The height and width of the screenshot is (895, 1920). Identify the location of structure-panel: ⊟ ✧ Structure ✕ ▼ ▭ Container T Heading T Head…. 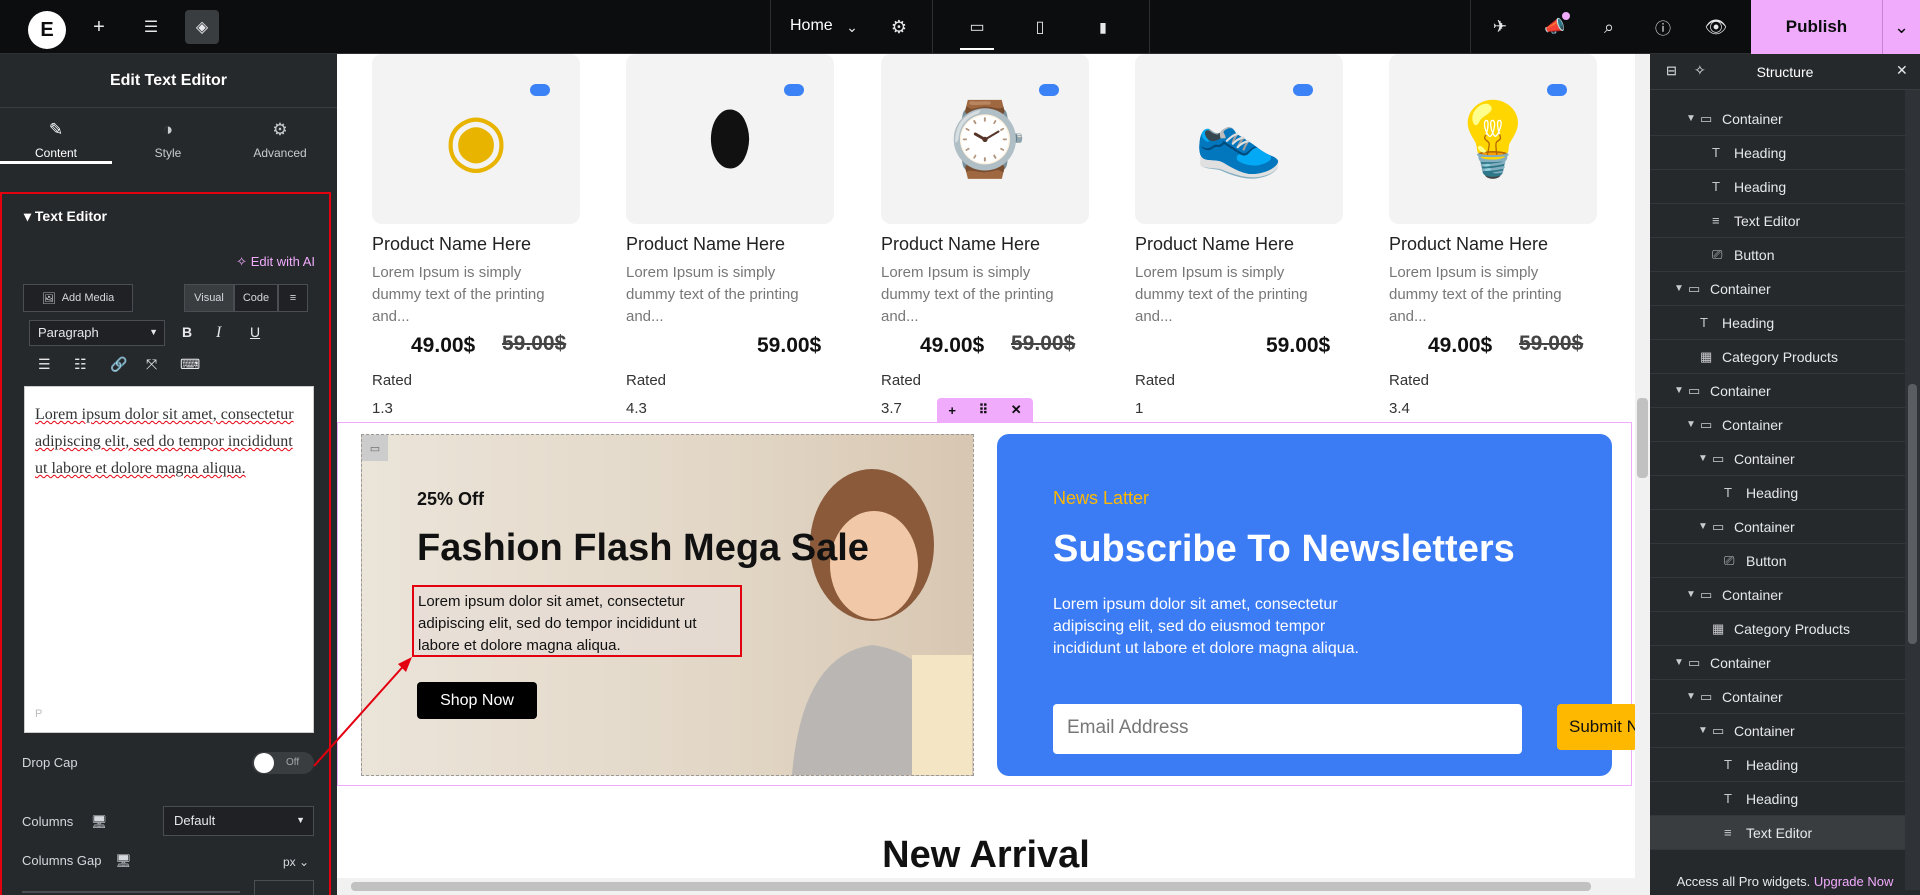
(1785, 474).